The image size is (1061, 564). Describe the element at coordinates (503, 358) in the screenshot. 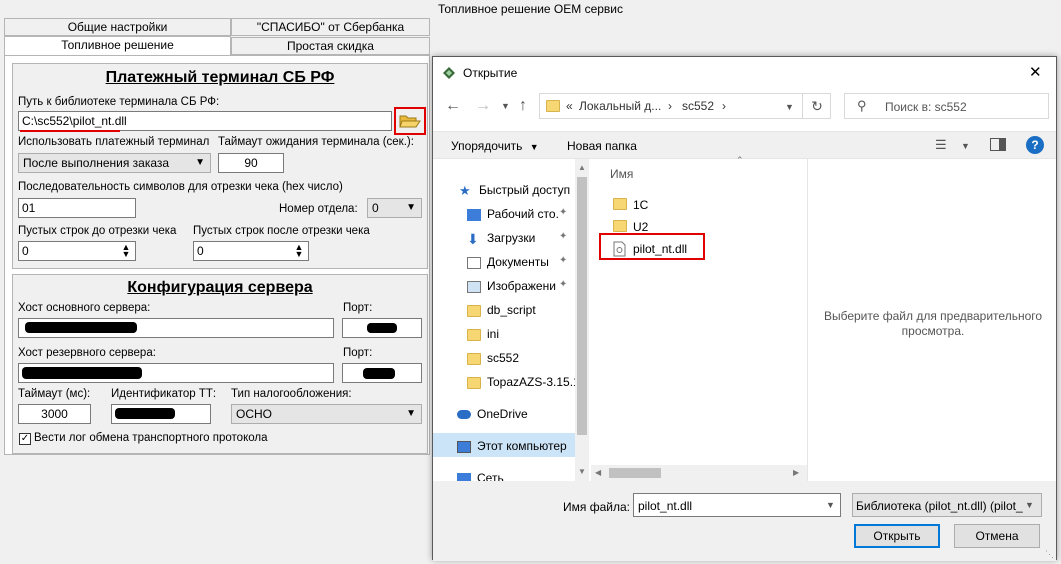

I see `tree-item-label: sc552` at that location.